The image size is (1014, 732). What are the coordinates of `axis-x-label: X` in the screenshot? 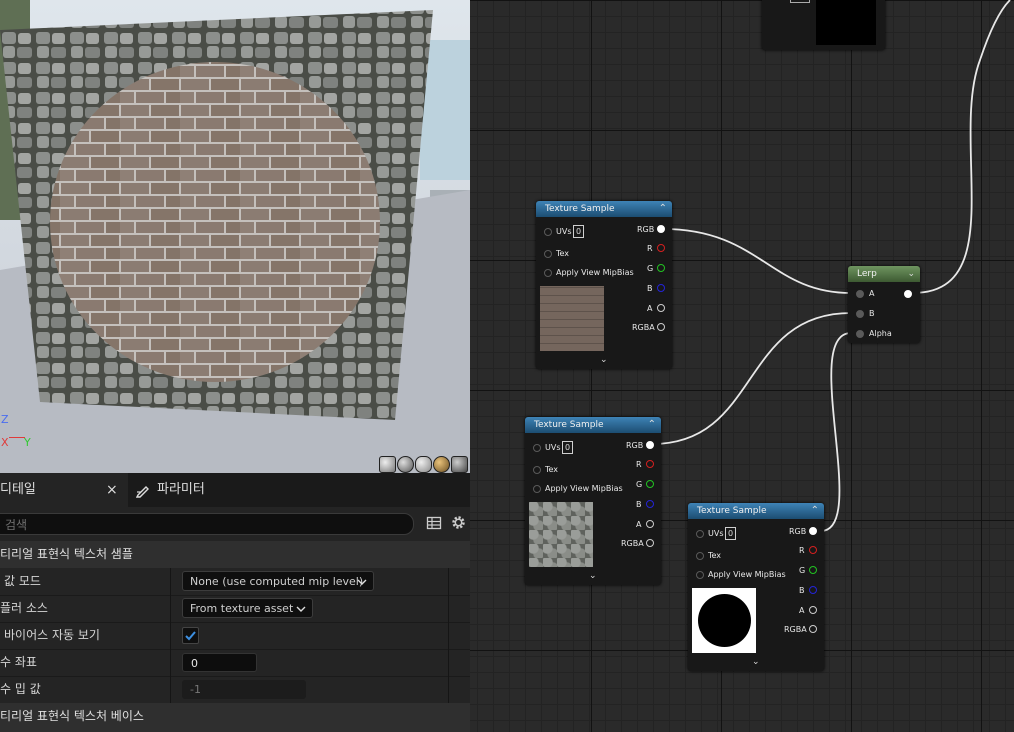 It's located at (5, 442).